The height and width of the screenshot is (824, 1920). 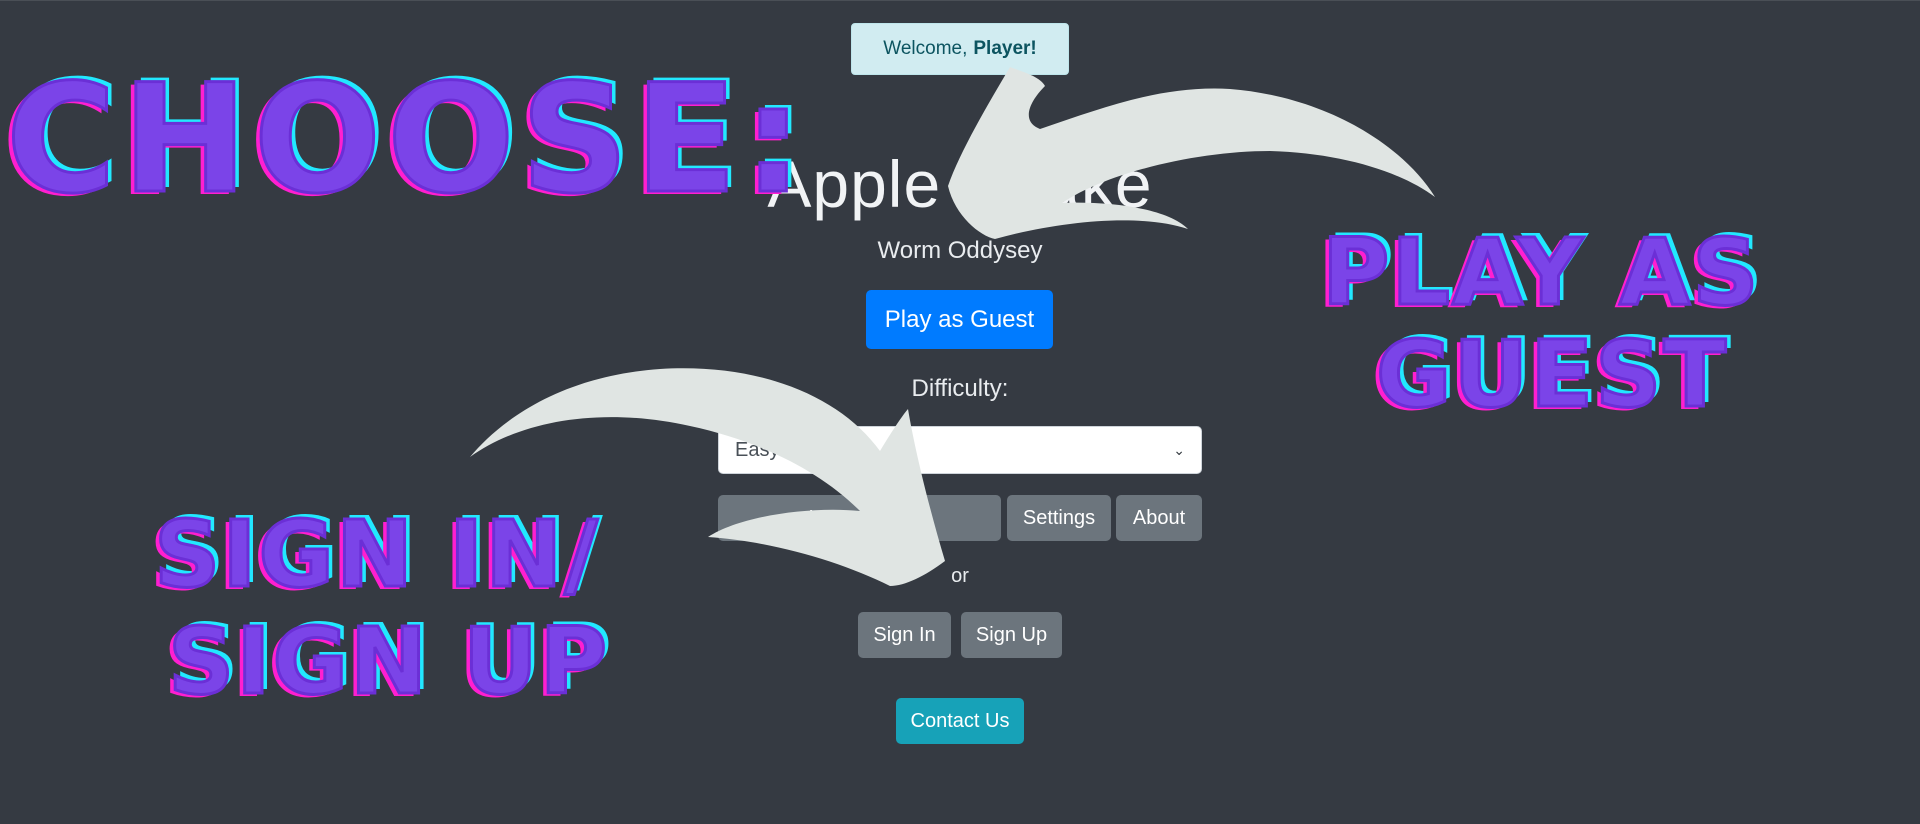 What do you see at coordinates (376, 554) in the screenshot?
I see `sign-in-annotation-line1: SIGN IN/` at bounding box center [376, 554].